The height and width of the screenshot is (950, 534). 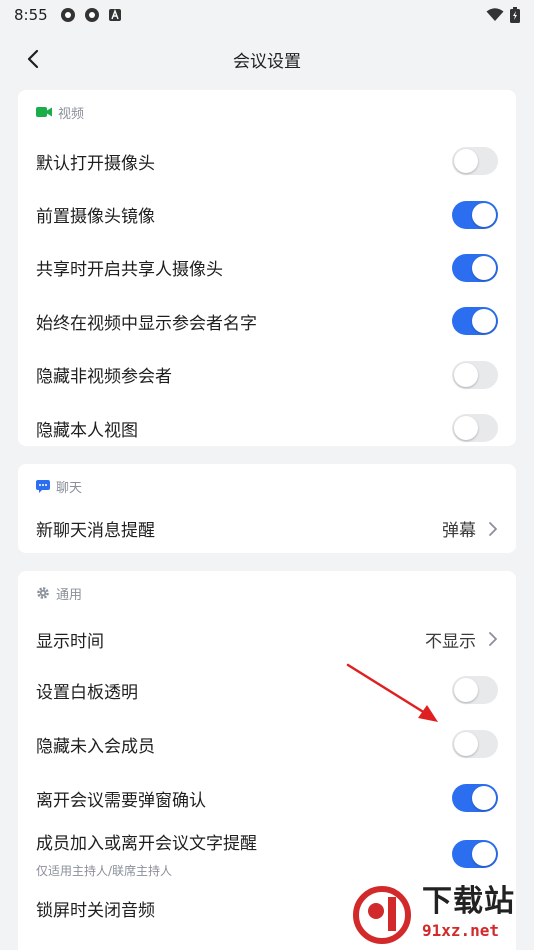 What do you see at coordinates (495, 14) in the screenshot?
I see `wifi-icon` at bounding box center [495, 14].